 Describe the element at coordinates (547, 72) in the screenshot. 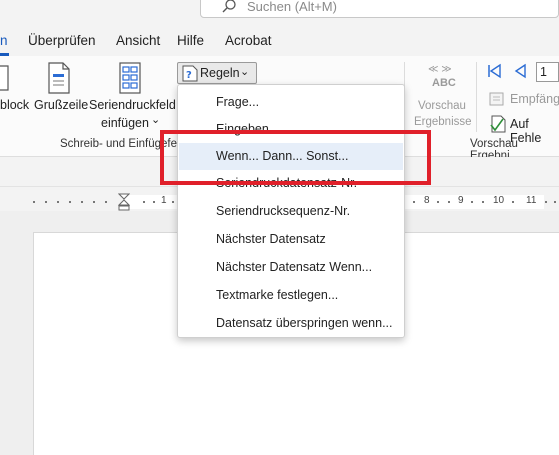

I see `record-number-field: 1` at that location.